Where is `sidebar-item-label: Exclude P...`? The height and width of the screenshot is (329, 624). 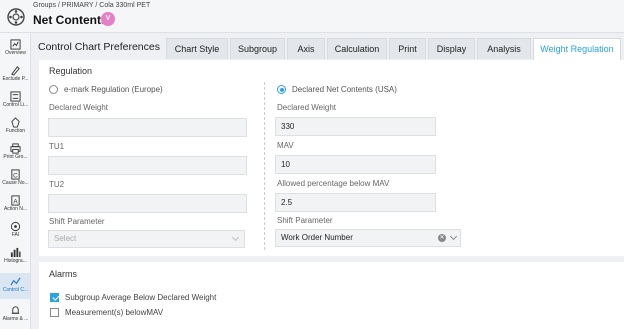 sidebar-item-label: Exclude P... is located at coordinates (15, 79).